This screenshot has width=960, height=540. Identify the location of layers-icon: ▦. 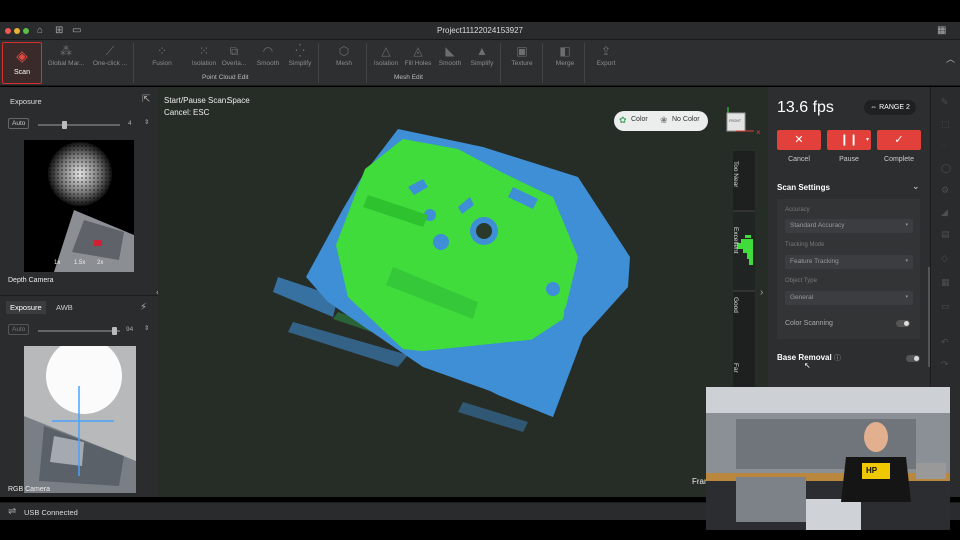
(945, 282).